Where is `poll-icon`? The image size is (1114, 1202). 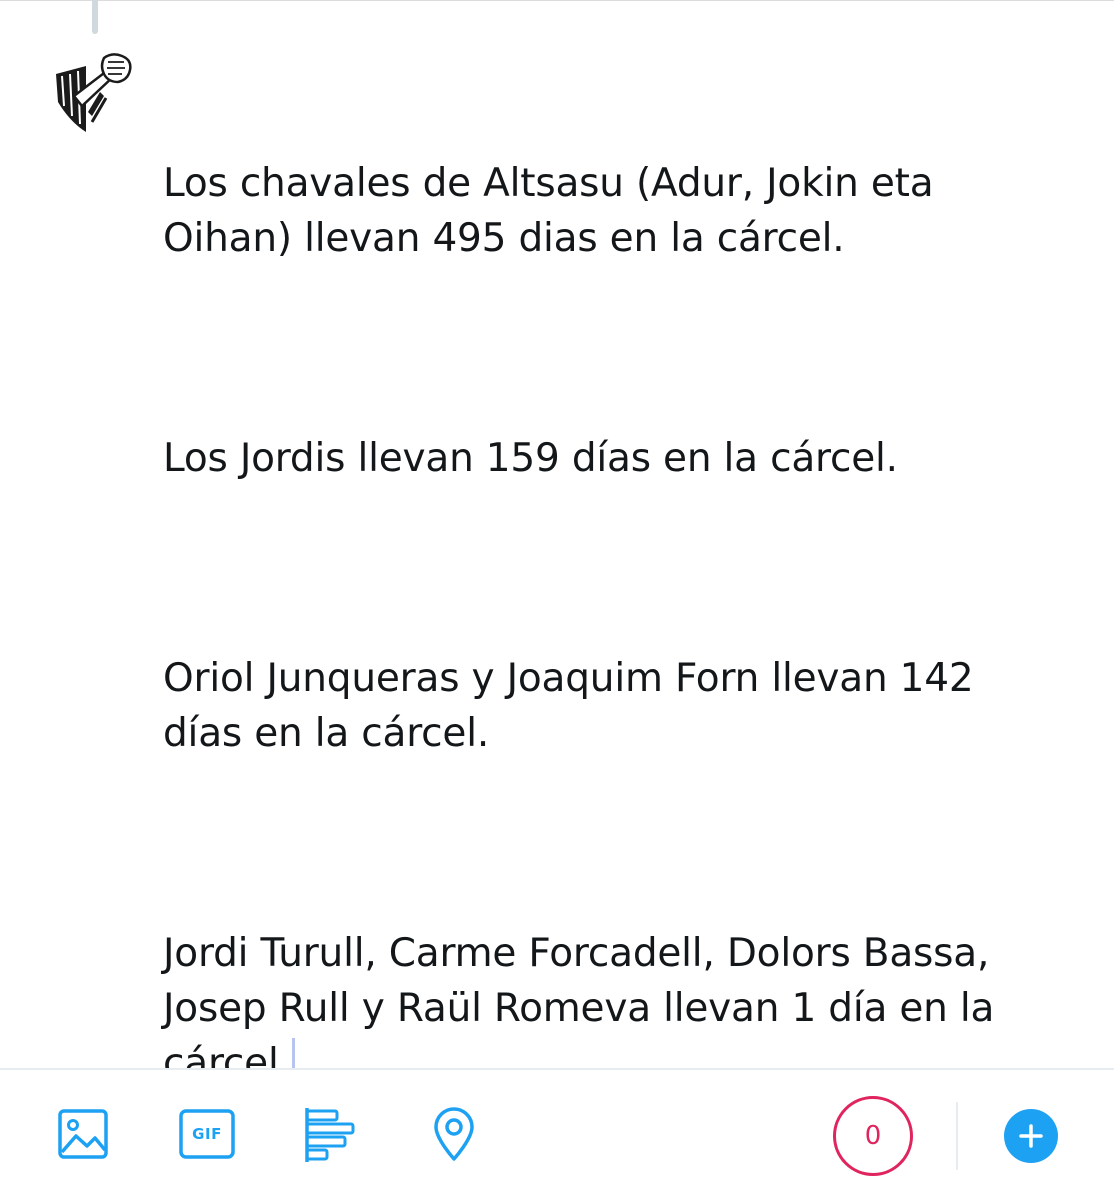
poll-icon is located at coordinates (330, 1135).